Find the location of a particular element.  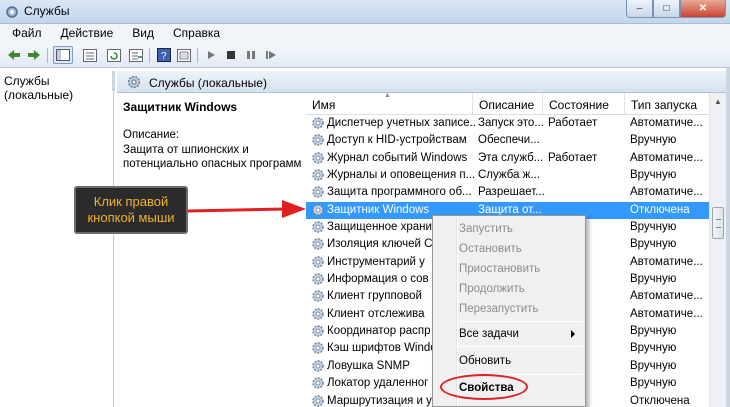

red-arrow-icon is located at coordinates (246, 209).